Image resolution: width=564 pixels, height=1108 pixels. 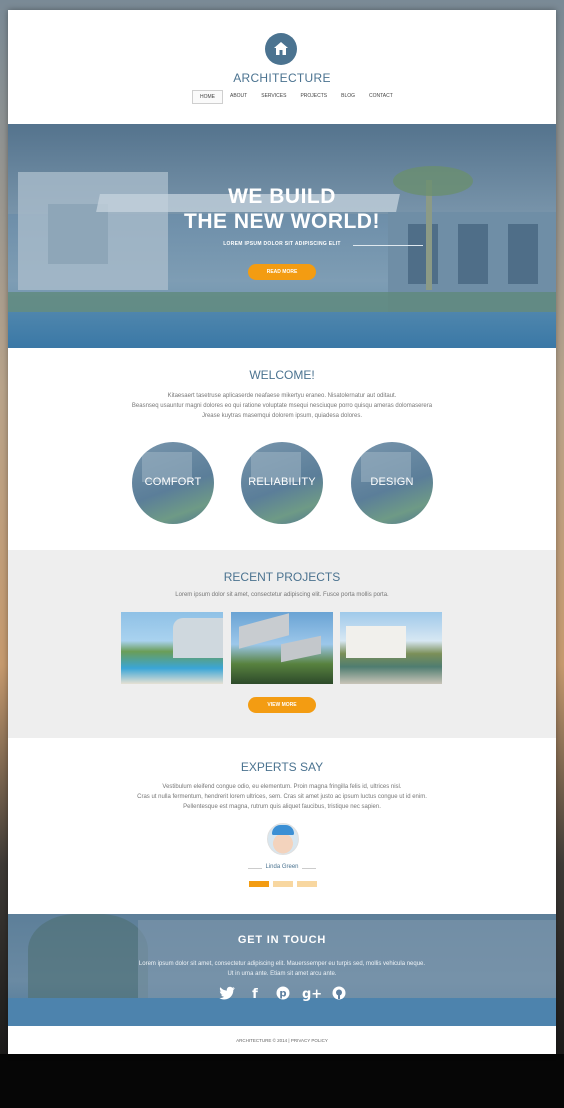 What do you see at coordinates (282, 209) in the screenshot?
I see `hero-title: WE BUILD THE NEW WORLD!` at bounding box center [282, 209].